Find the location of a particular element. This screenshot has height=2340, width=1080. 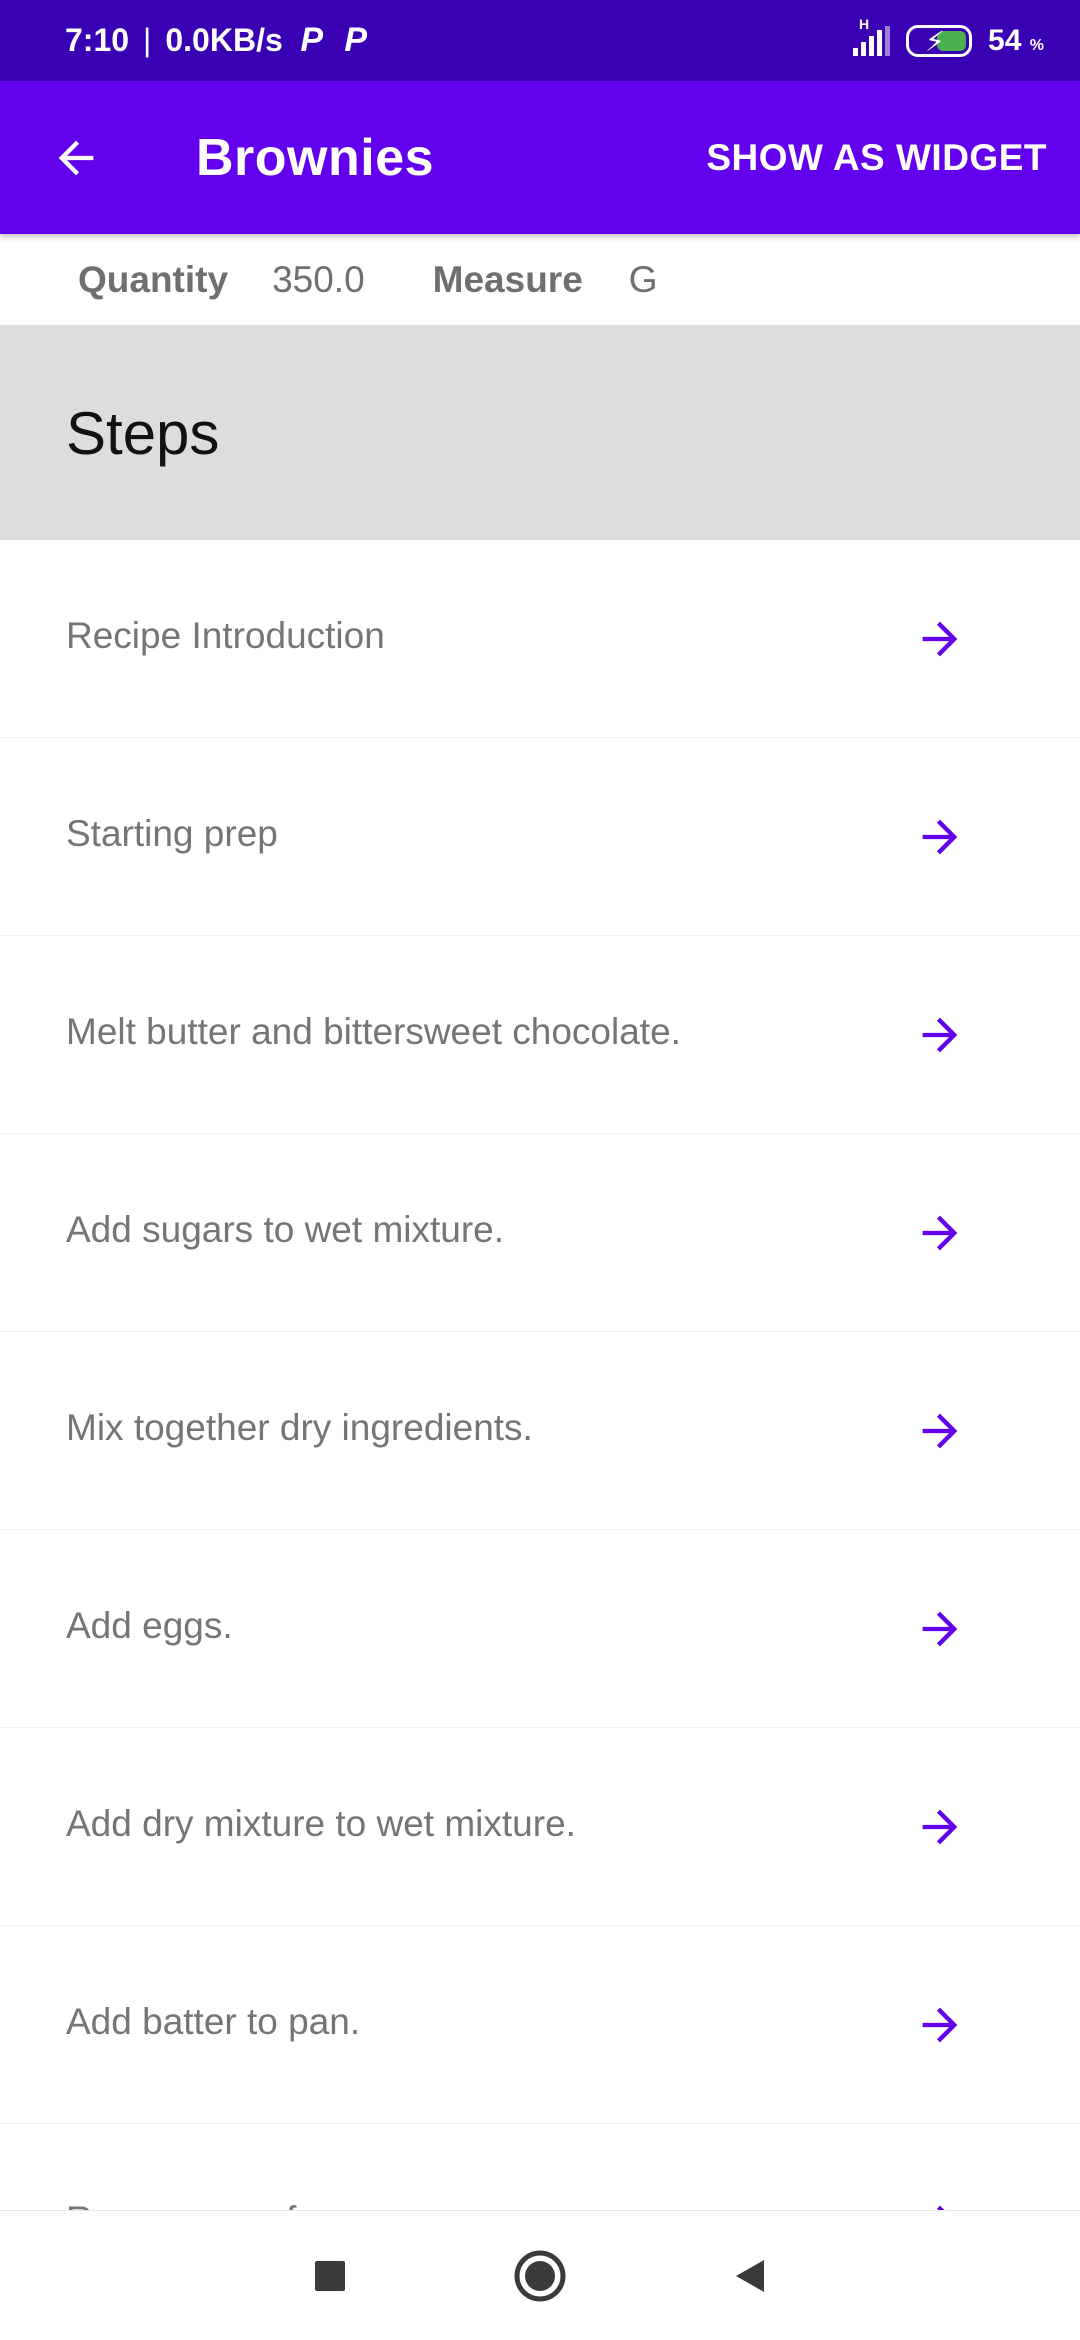

system-nav-bar is located at coordinates (540, 2275).